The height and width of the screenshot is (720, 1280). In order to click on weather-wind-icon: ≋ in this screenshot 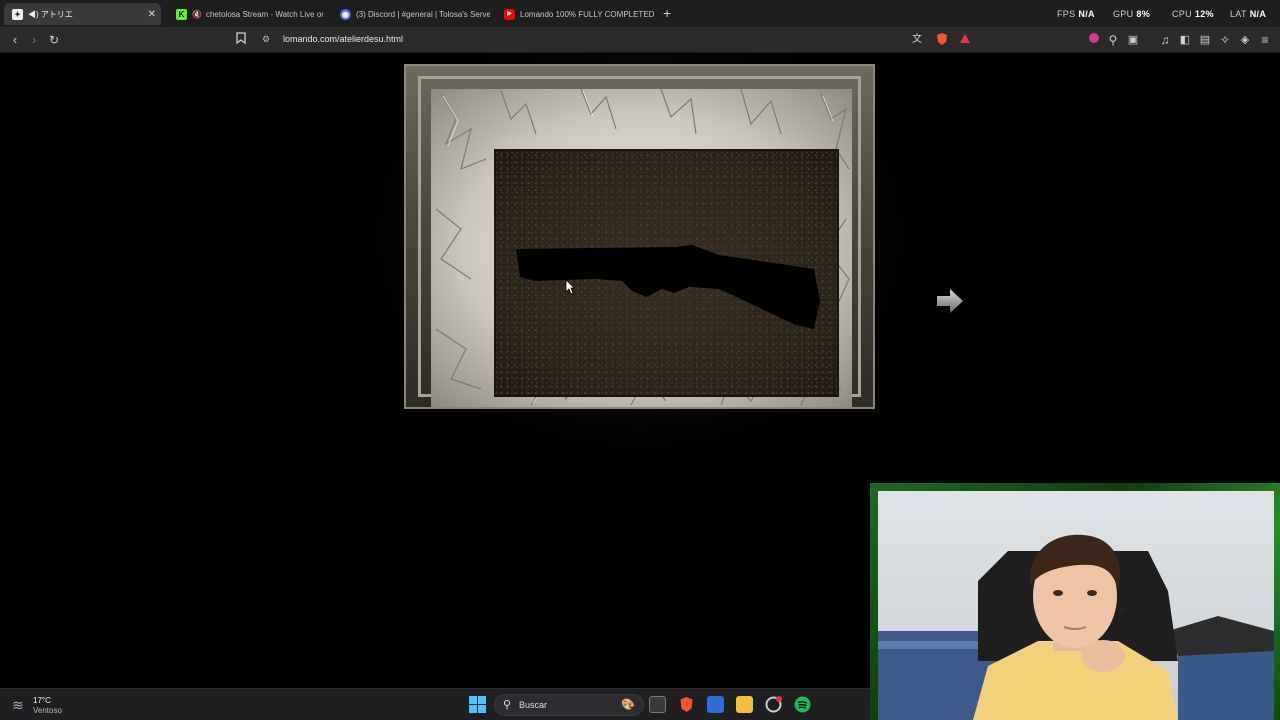, I will do `click(18, 705)`.